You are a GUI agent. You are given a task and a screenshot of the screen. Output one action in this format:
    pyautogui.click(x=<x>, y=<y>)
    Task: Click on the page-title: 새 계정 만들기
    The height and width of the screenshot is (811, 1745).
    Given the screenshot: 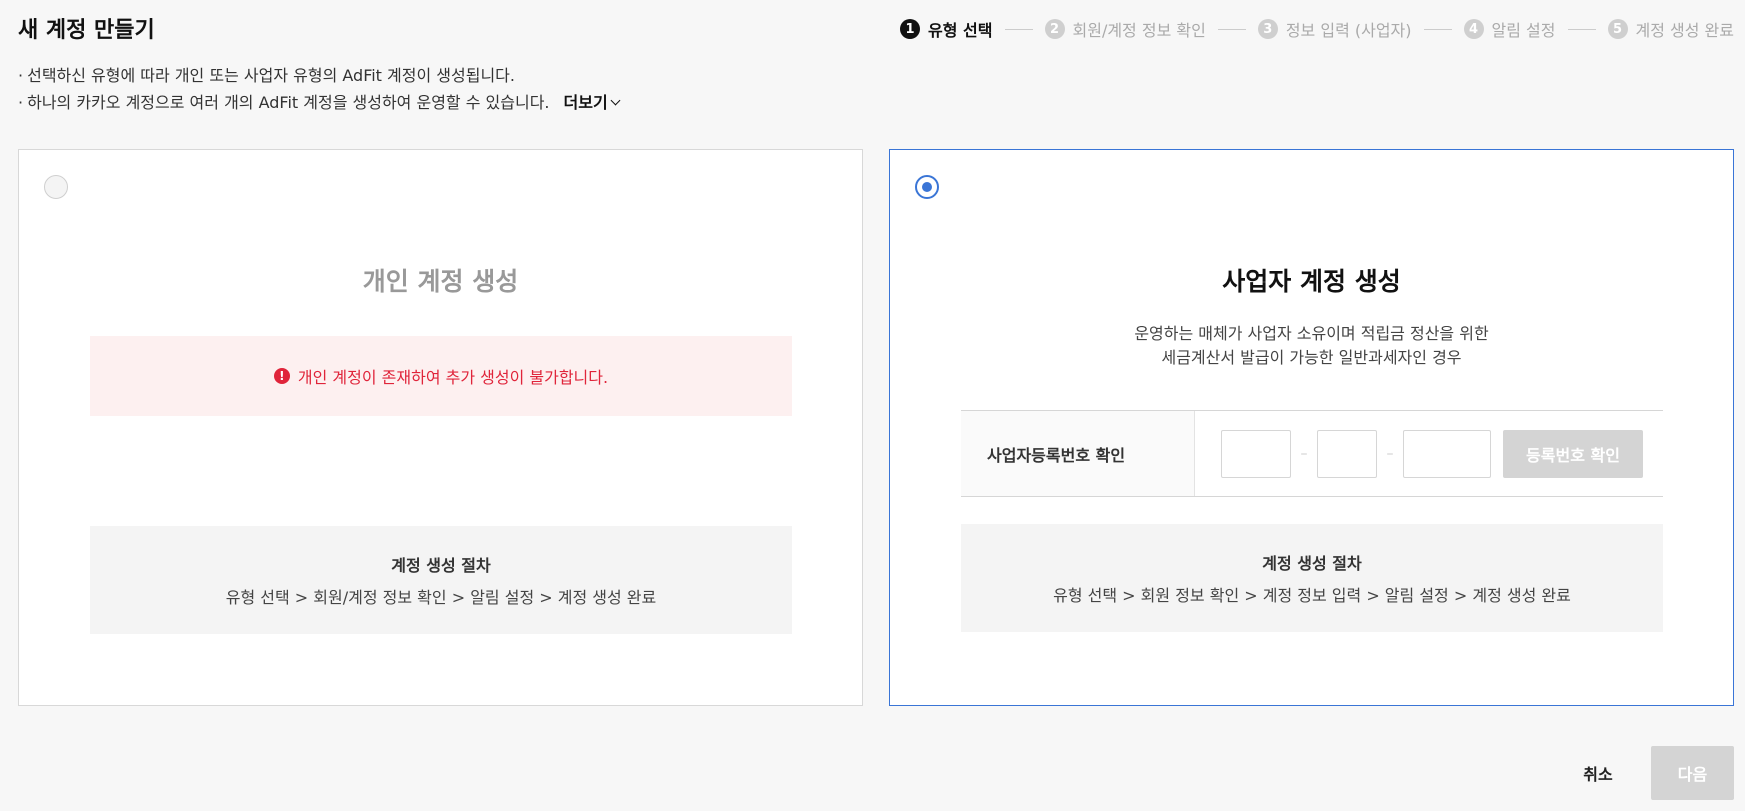 What is the action you would take?
    pyautogui.click(x=86, y=30)
    